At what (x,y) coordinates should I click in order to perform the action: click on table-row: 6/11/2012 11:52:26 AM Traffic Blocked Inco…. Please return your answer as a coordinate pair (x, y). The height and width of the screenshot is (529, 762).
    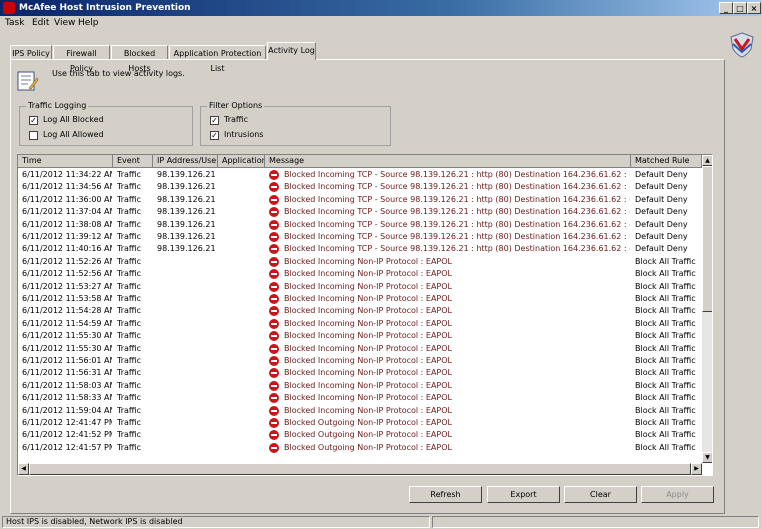
    Looking at the image, I should click on (360, 262).